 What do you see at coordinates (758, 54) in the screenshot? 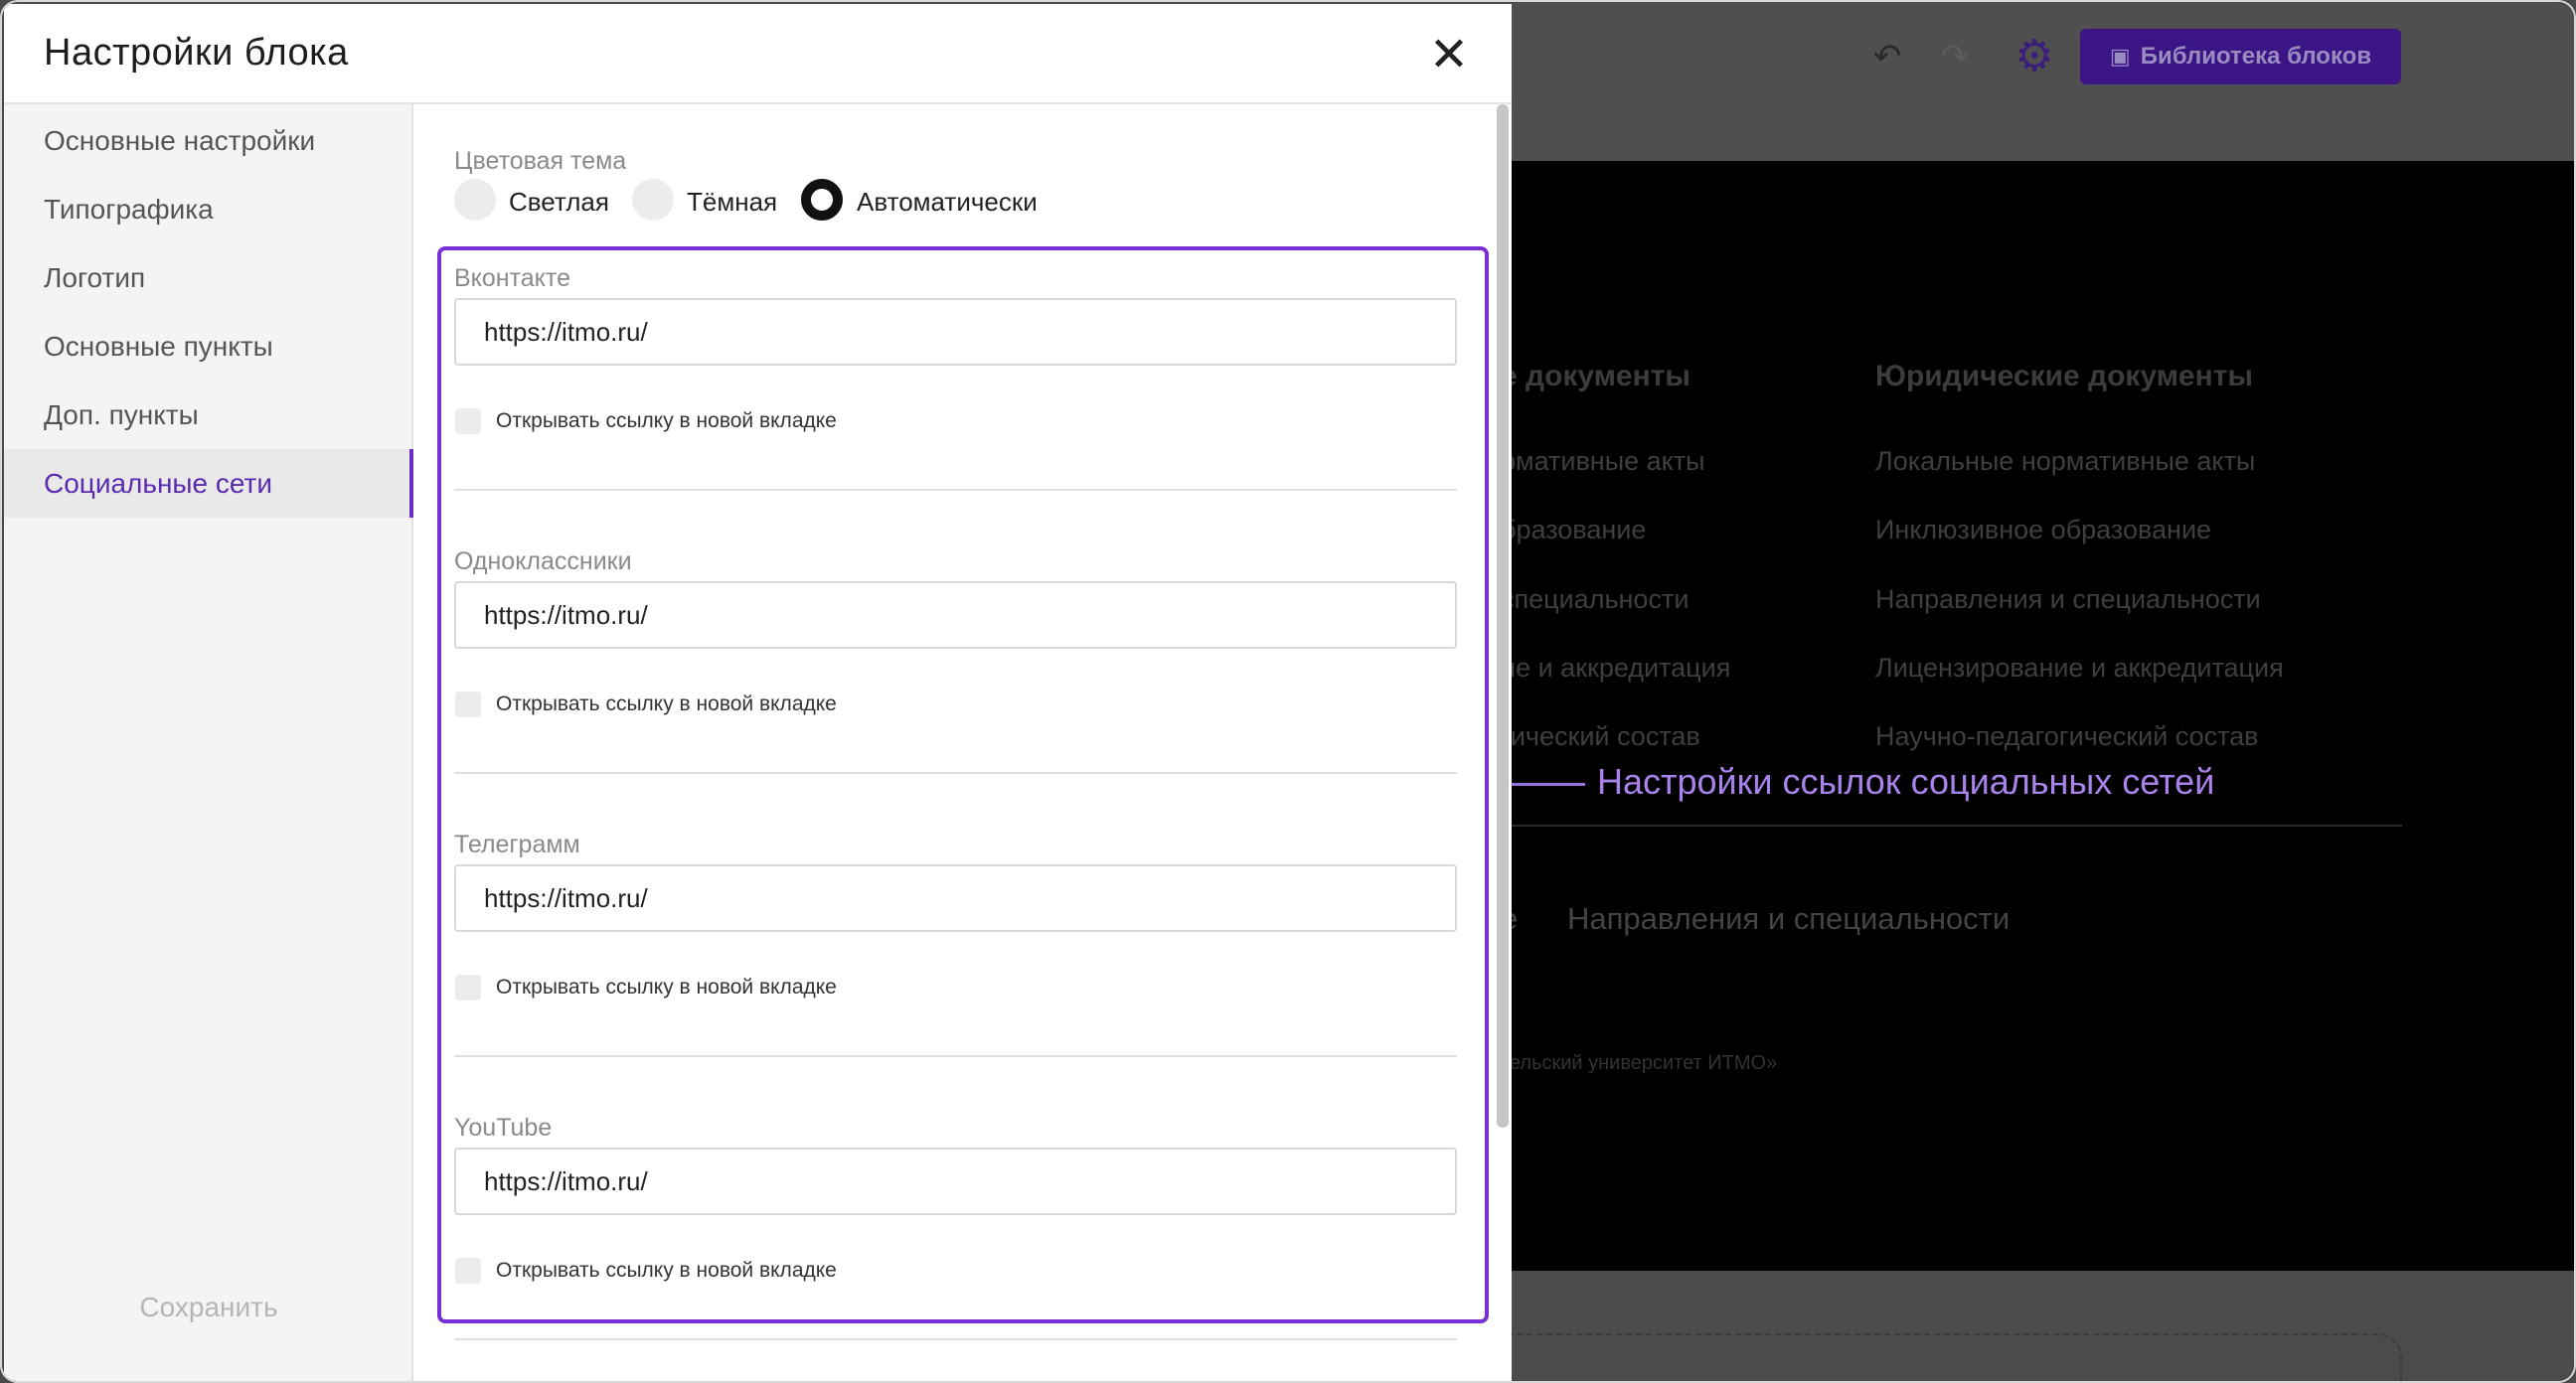
I see `modal-header: Настройки блока ✕` at bounding box center [758, 54].